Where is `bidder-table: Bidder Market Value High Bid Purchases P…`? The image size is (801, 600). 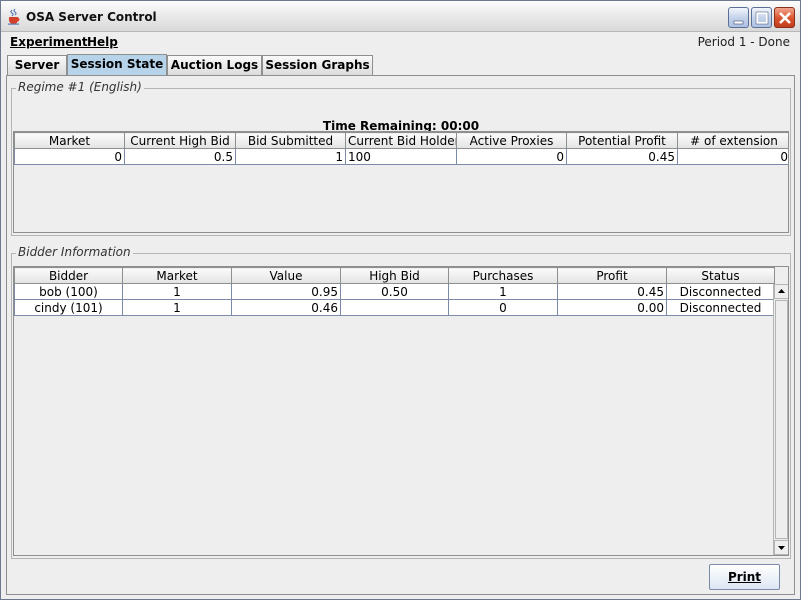
bidder-table: Bidder Market Value High Bid Purchases P… is located at coordinates (394, 291).